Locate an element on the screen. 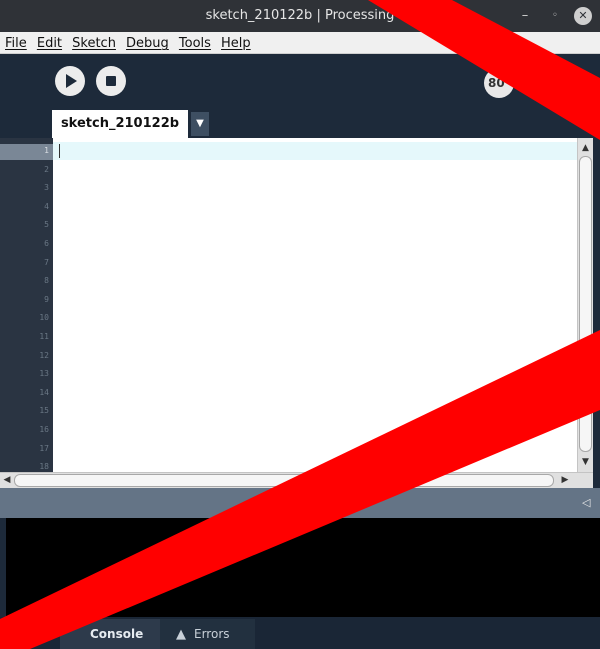 The image size is (600, 649). window-title: sketch_210122b | Processing is located at coordinates (300, 15).